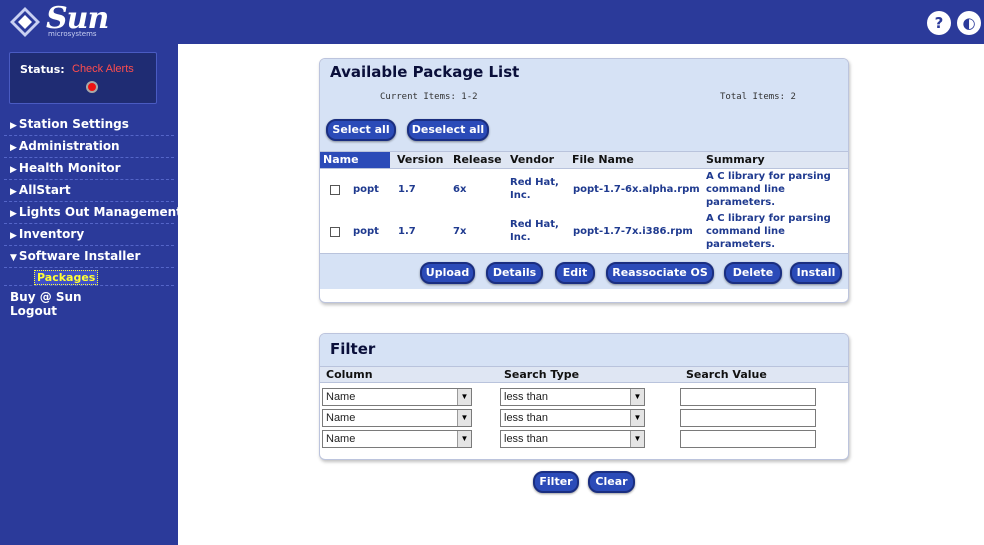 The width and height of the screenshot is (984, 545). What do you see at coordinates (100, 212) in the screenshot?
I see `sidebar-item-label: Lights Out Management` at bounding box center [100, 212].